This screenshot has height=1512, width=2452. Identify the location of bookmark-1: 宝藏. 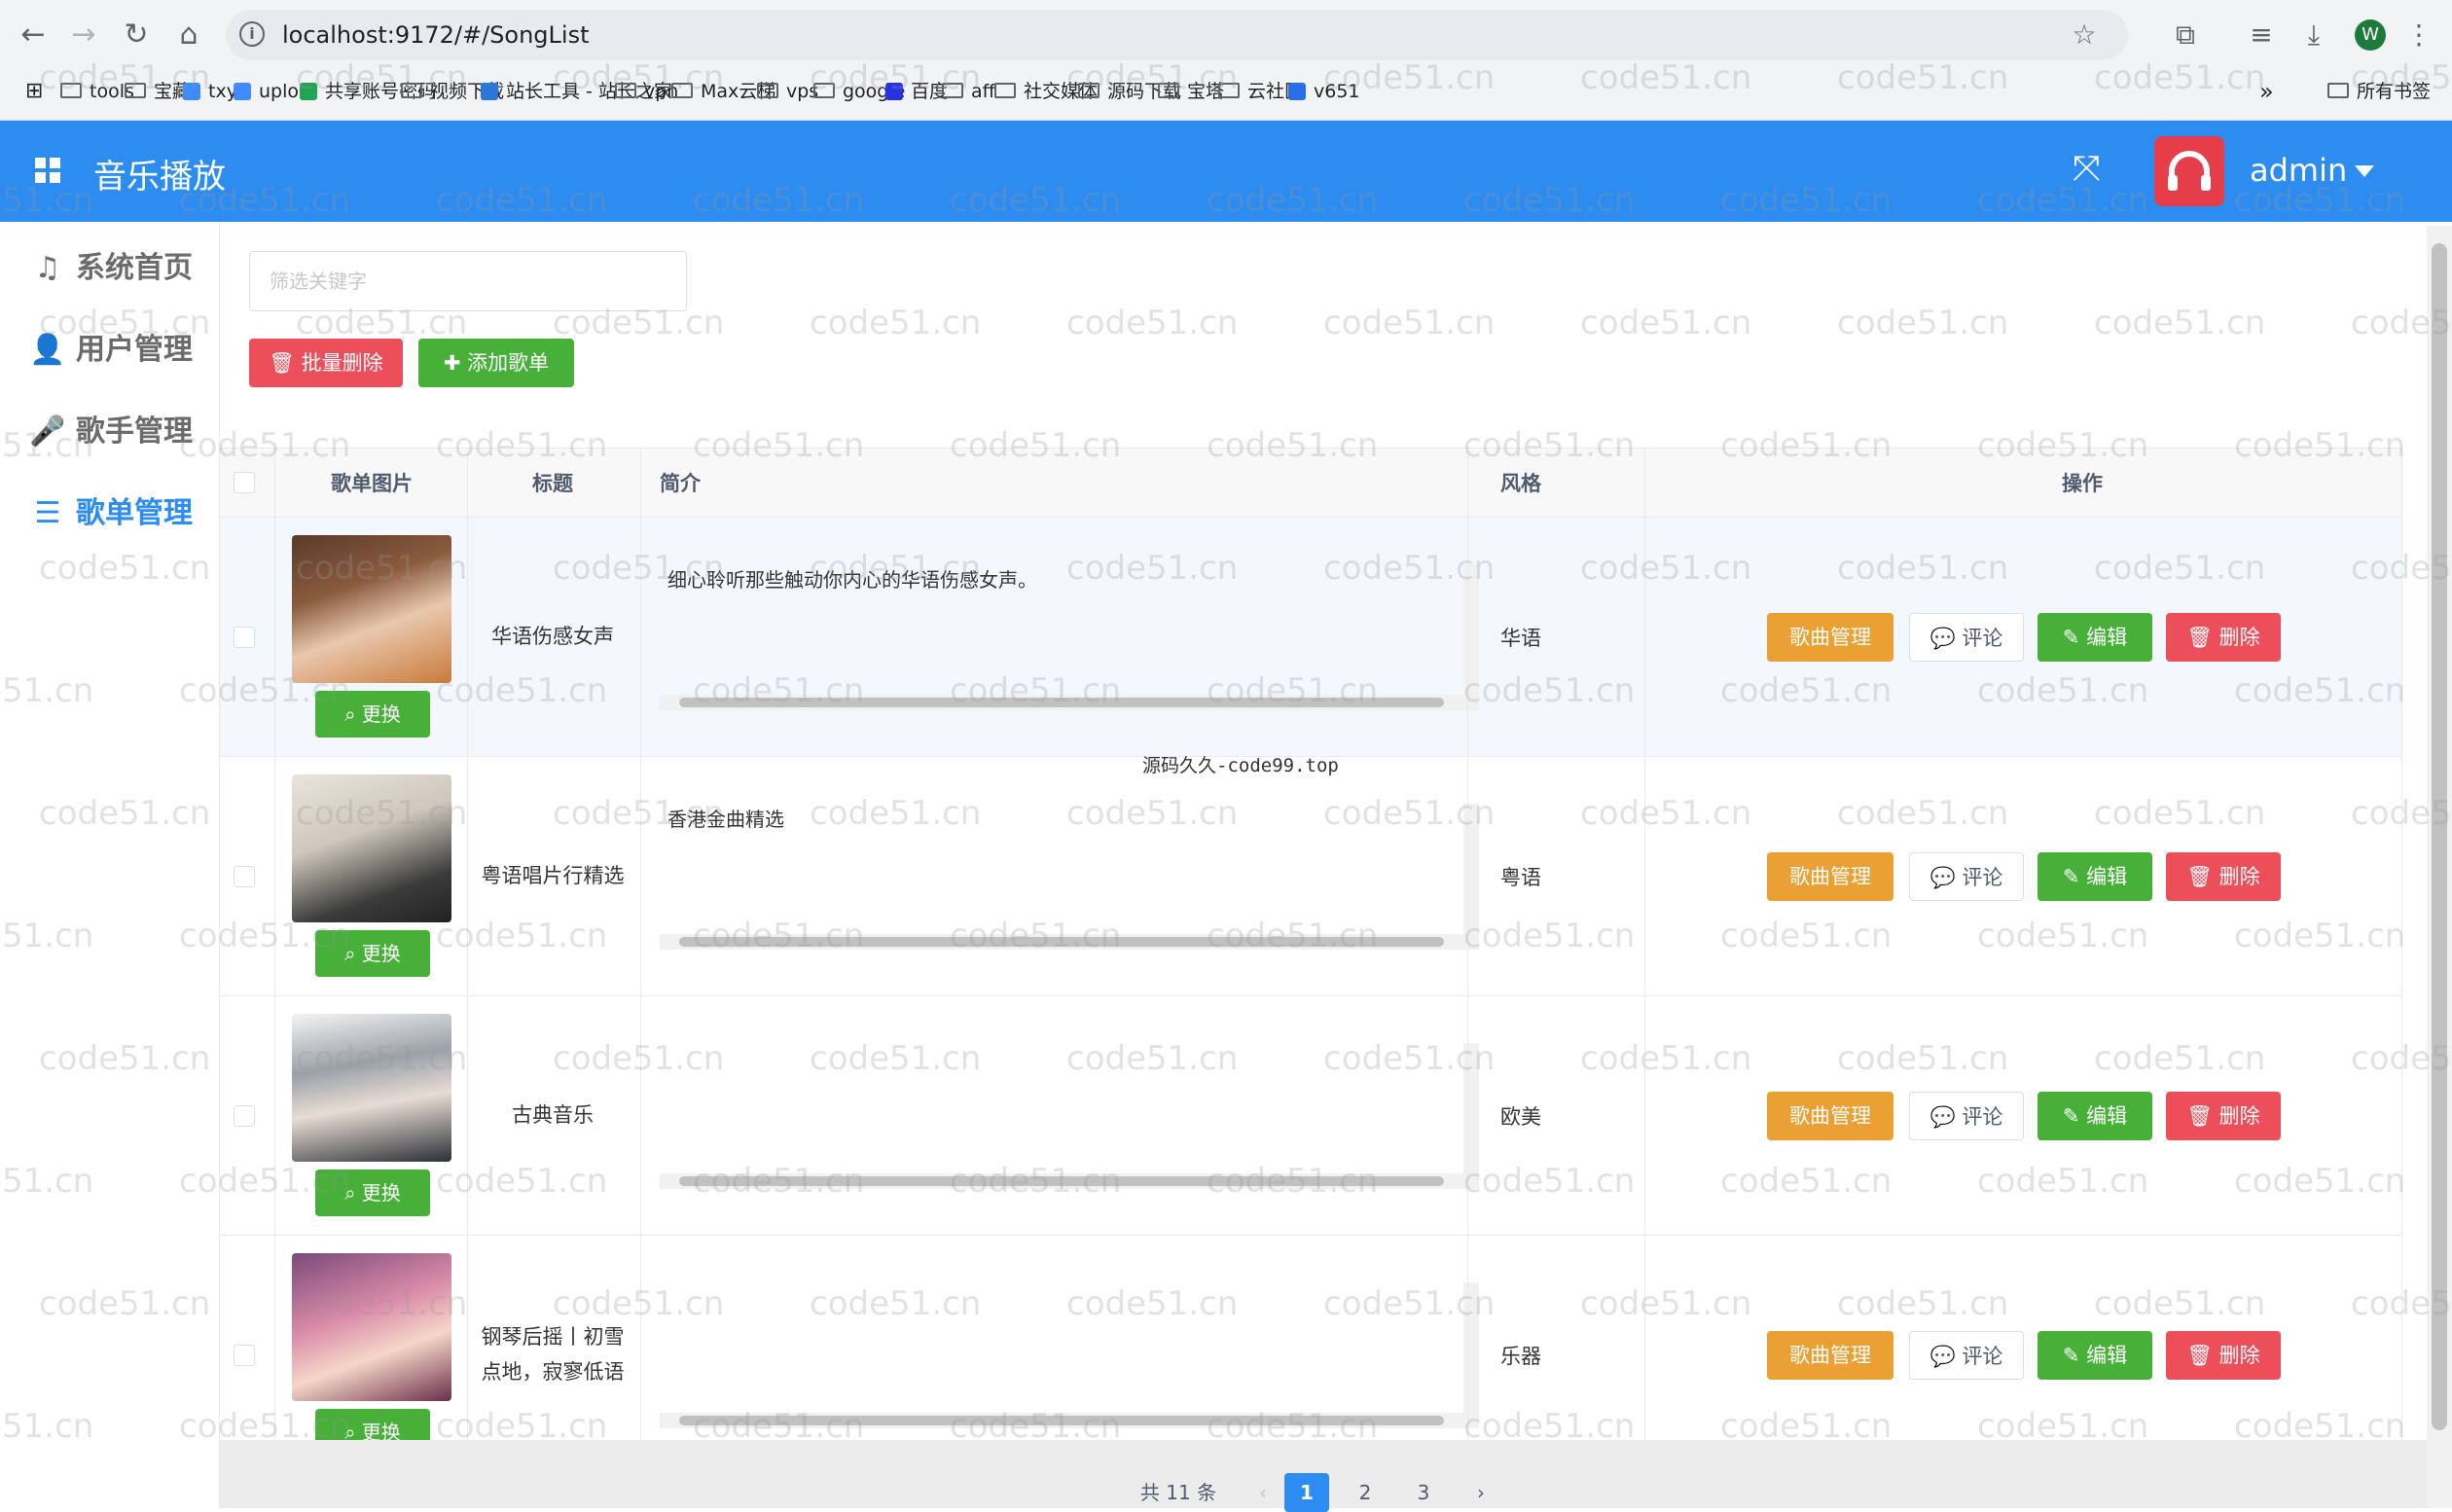
(158, 91).